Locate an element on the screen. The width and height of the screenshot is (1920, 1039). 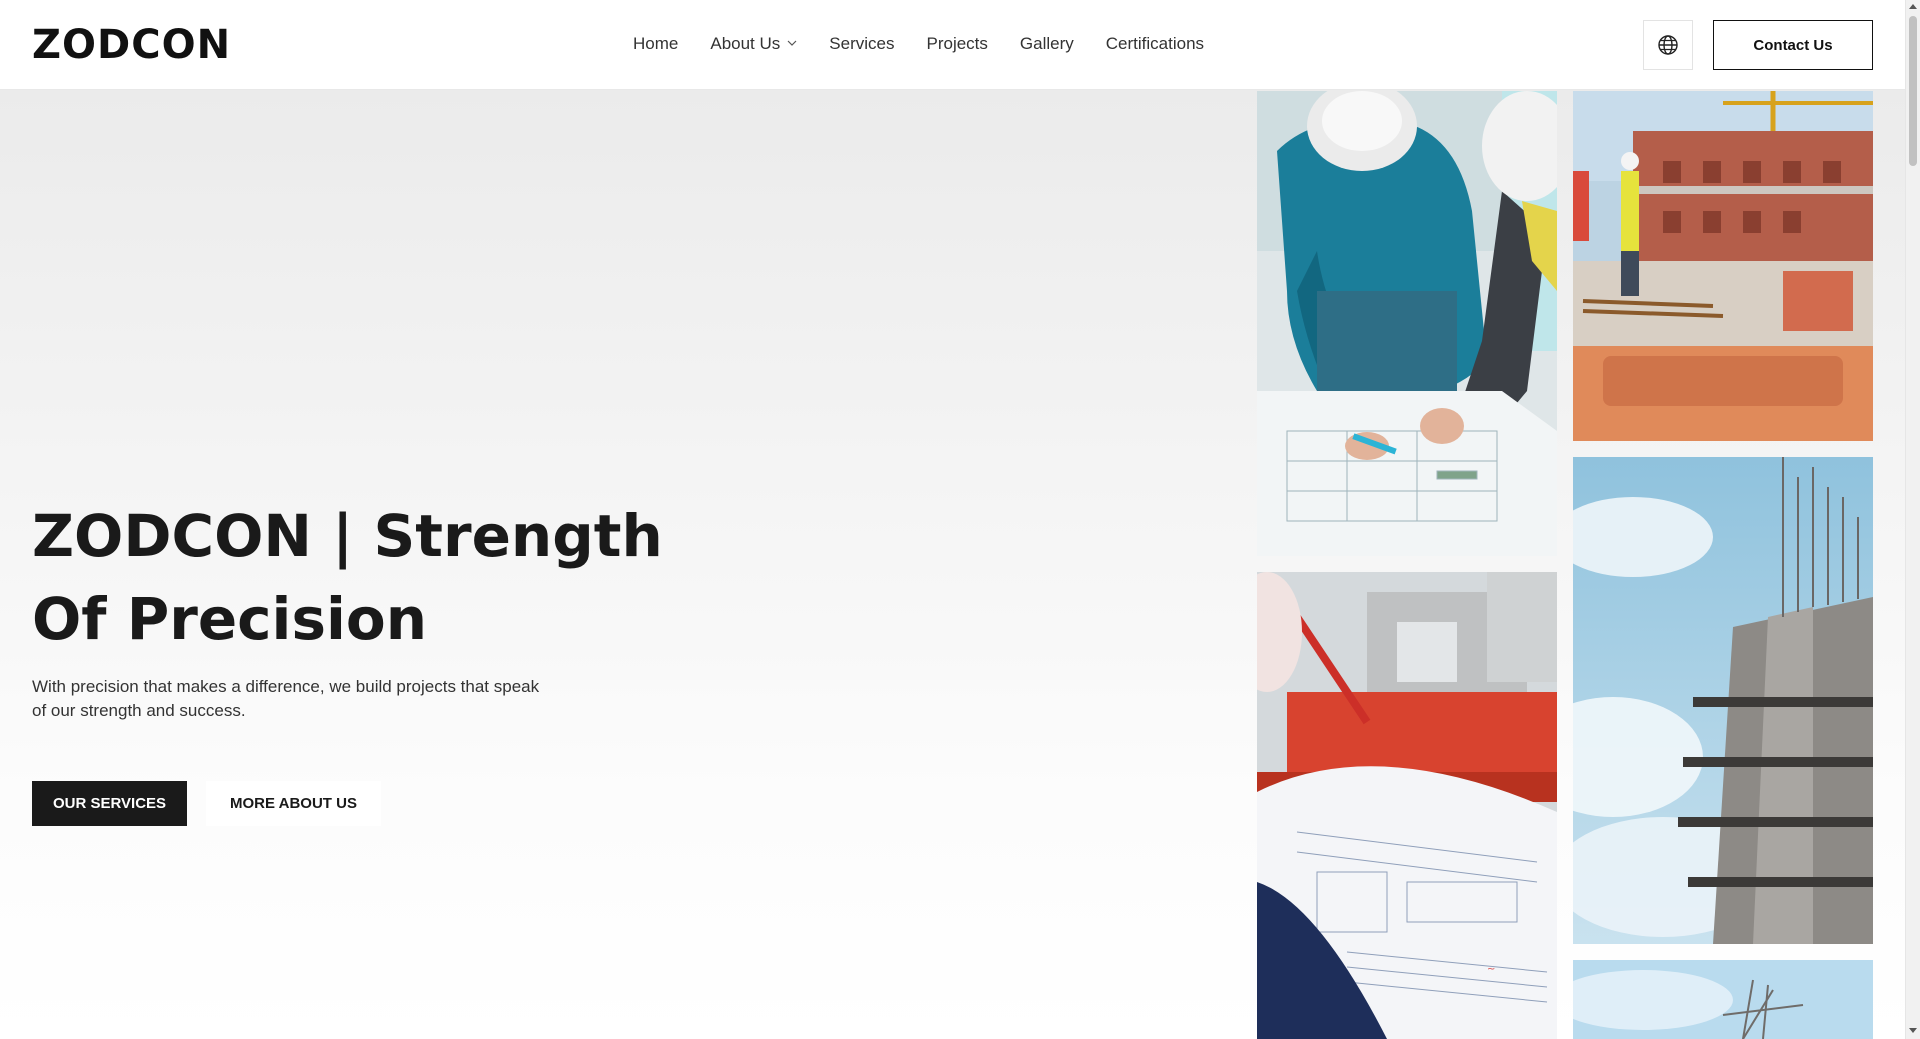
gallery-image-plans-red-machinery: ~ is located at coordinates (1407, 805).